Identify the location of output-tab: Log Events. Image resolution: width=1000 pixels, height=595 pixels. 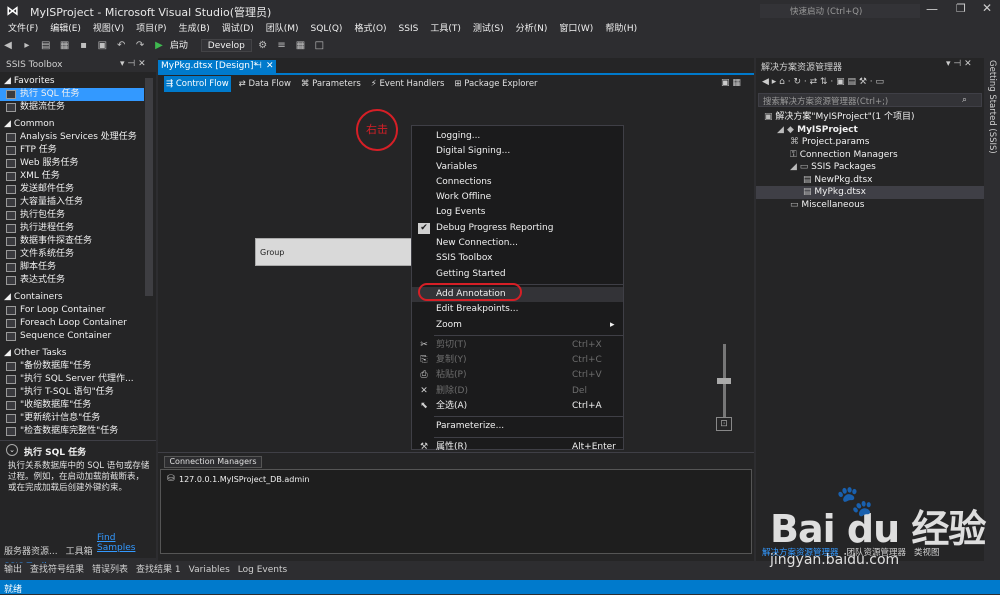
(262, 570).